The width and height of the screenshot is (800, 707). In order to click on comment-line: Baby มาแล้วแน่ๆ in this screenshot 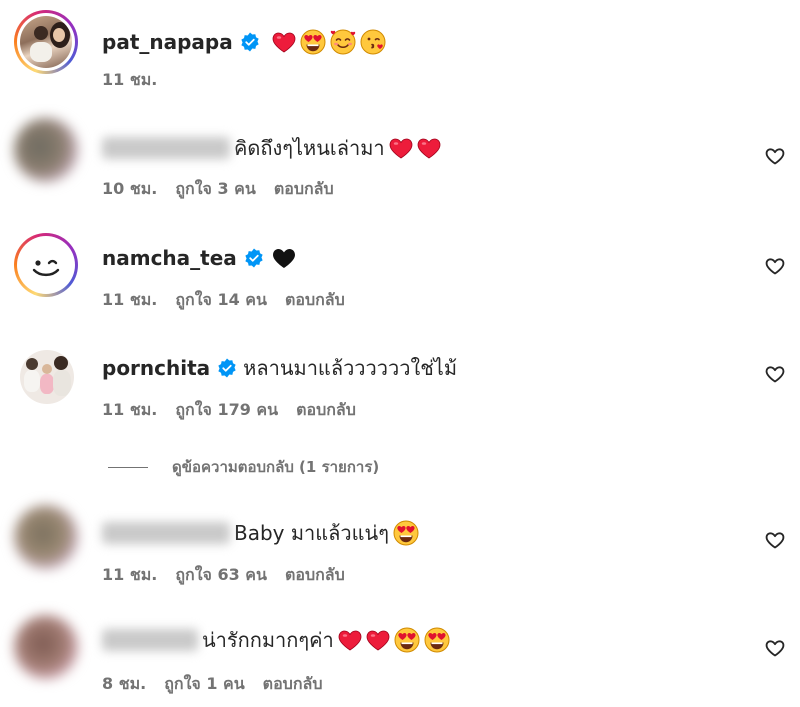, I will do `click(260, 533)`.